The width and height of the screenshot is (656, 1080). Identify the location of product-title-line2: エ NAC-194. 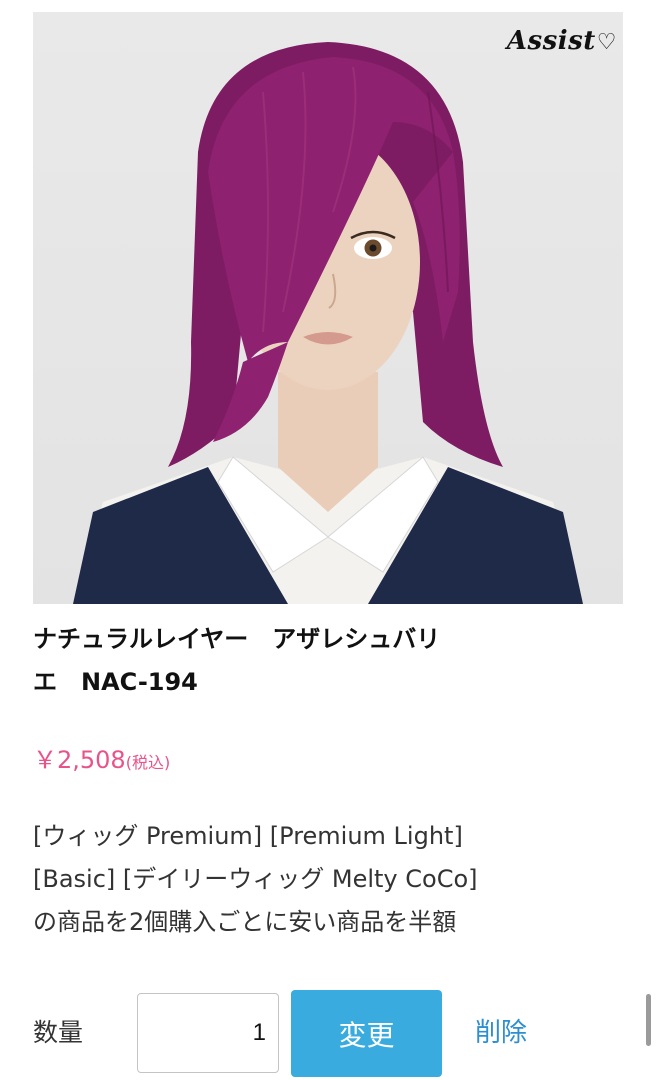
(115, 682).